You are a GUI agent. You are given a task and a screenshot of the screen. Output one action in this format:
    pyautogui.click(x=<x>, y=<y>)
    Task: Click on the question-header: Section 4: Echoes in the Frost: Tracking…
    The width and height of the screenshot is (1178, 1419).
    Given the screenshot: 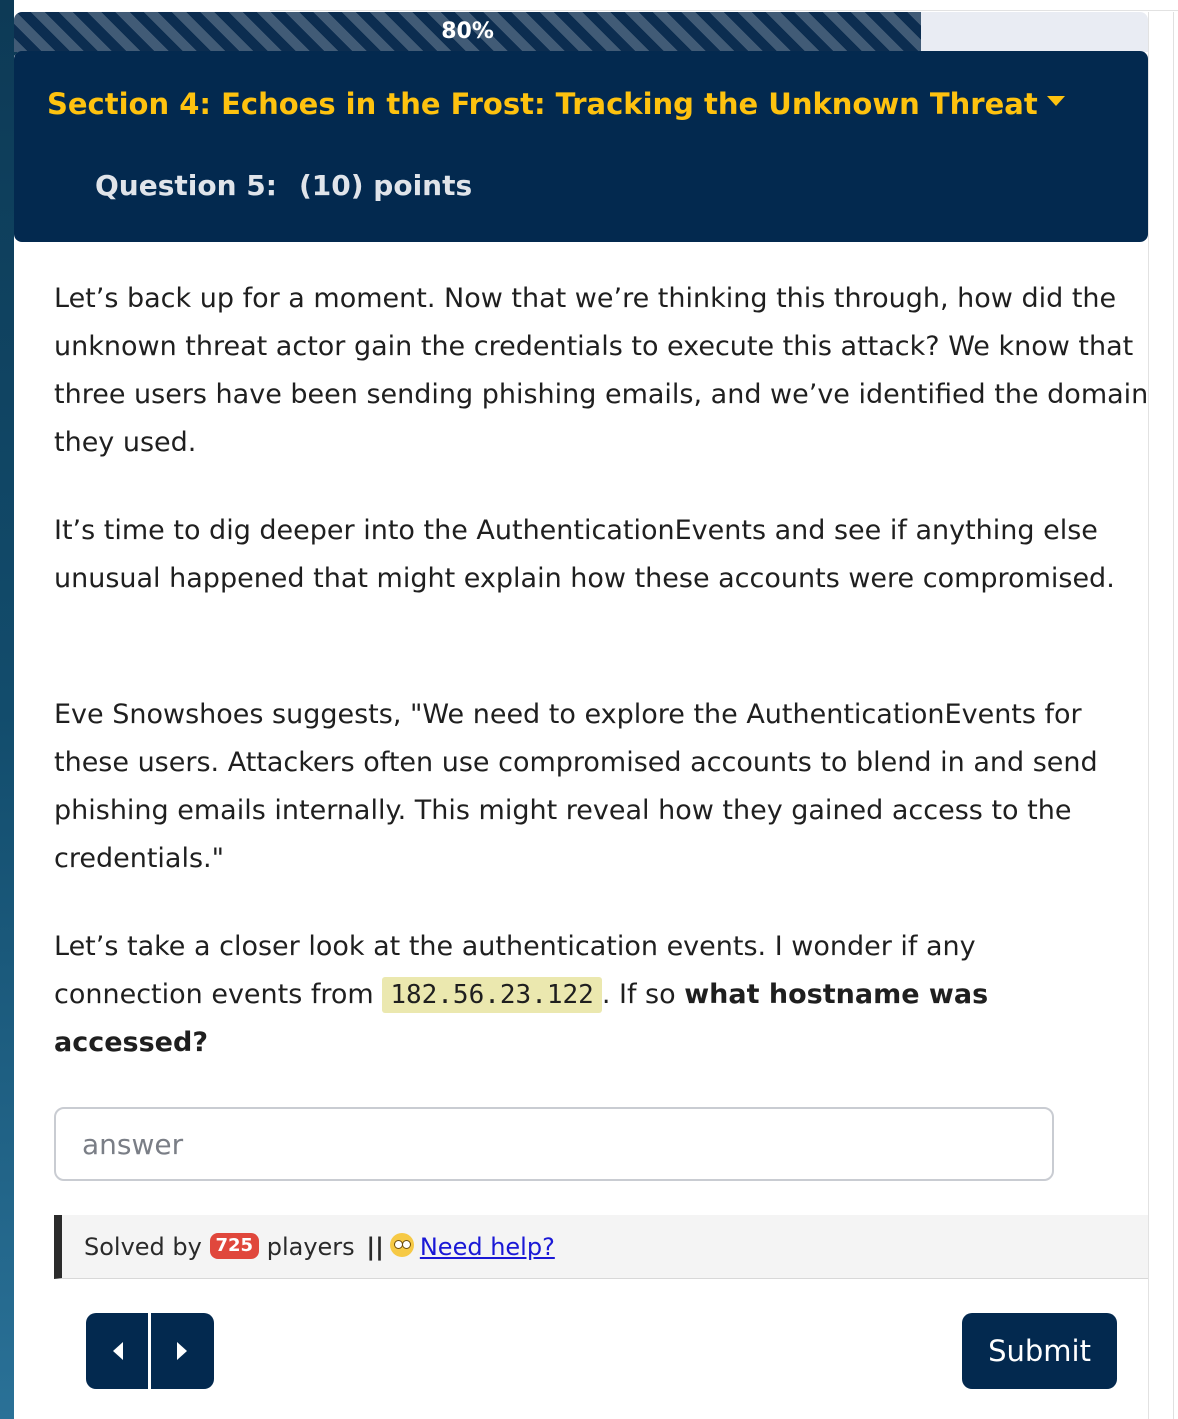 What is the action you would take?
    pyautogui.click(x=581, y=146)
    